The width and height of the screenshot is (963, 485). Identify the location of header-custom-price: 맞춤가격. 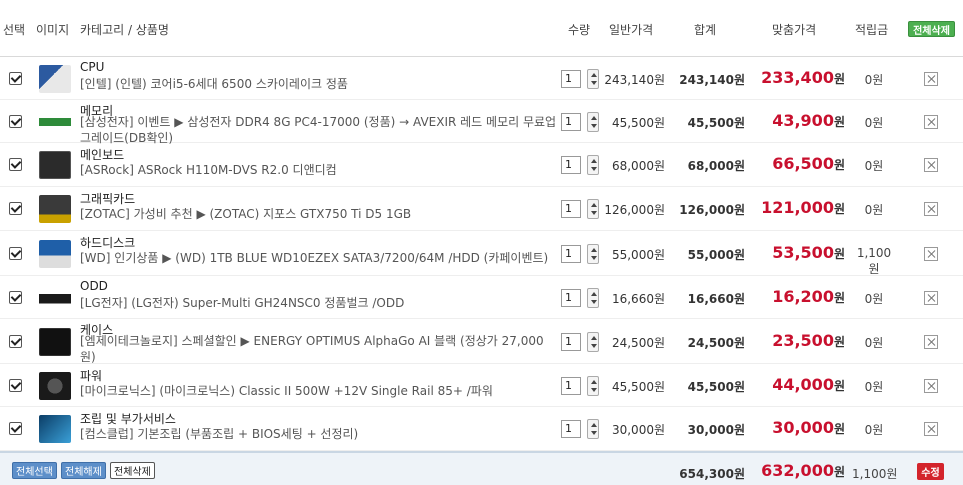
(794, 30).